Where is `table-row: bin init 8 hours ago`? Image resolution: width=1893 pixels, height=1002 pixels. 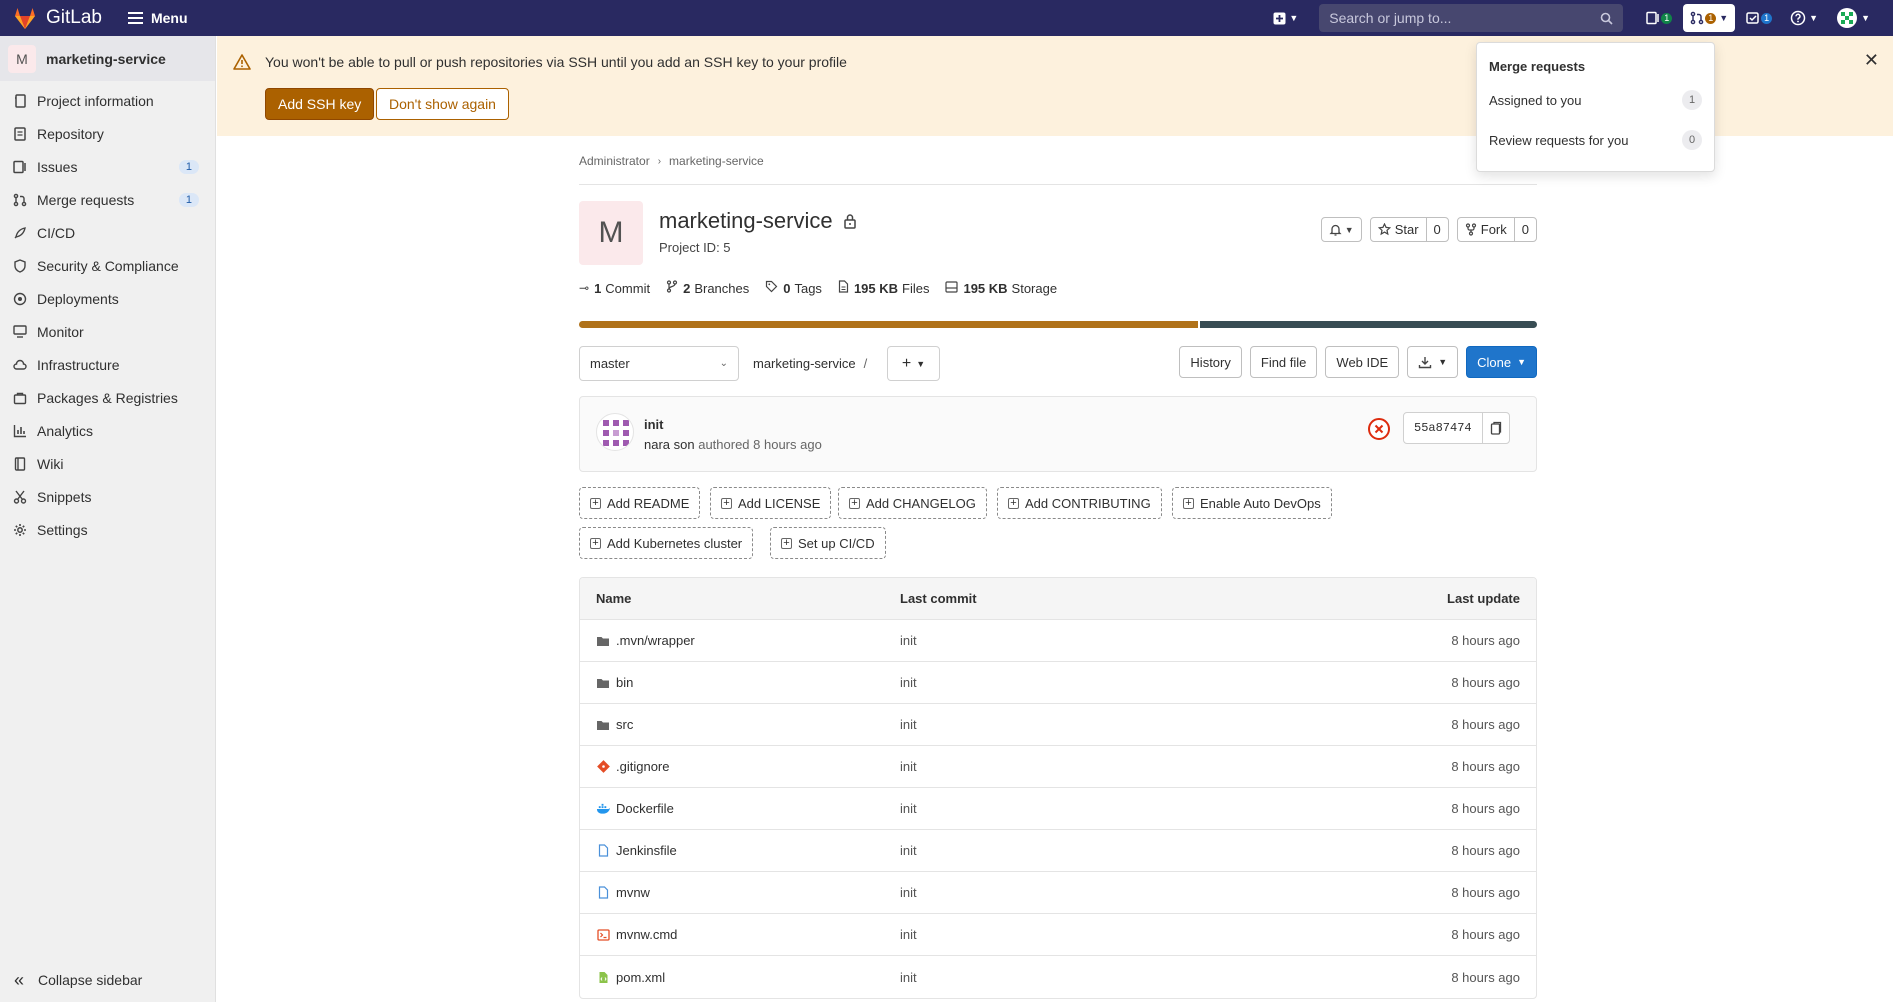
table-row: bin init 8 hours ago is located at coordinates (1058, 683).